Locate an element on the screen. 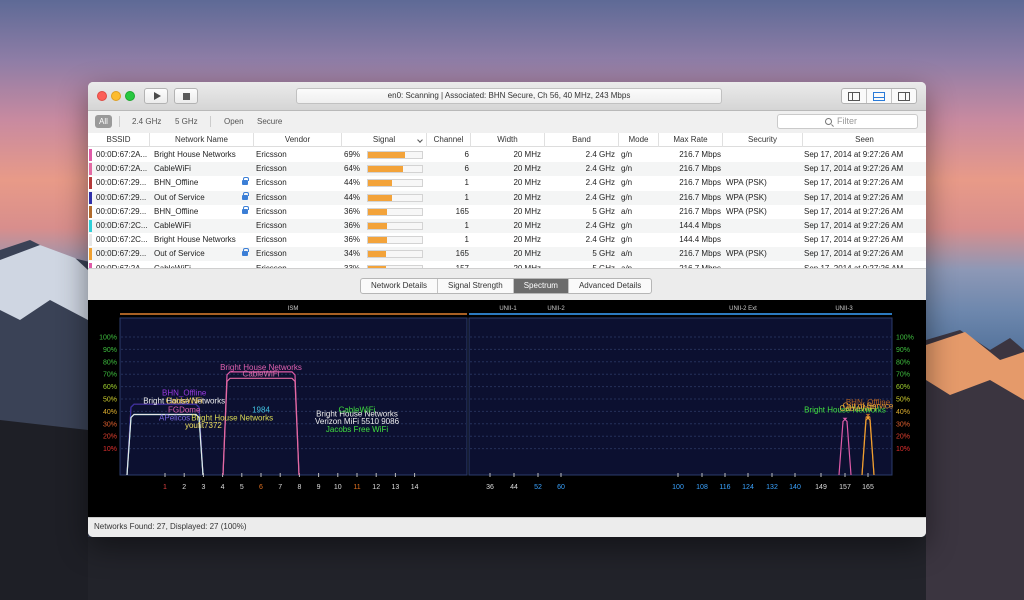 Image resolution: width=1024 pixels, height=600 pixels. tab-advanced-details: Advanced Details is located at coordinates (610, 286).